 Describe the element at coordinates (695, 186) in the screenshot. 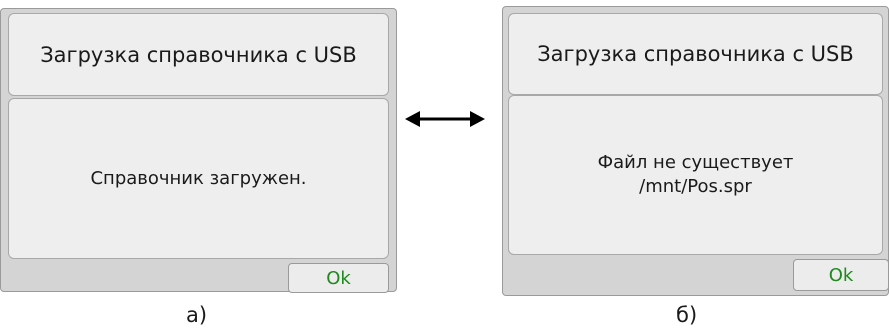

I see `message-line: /mnt/Pos.spr` at that location.